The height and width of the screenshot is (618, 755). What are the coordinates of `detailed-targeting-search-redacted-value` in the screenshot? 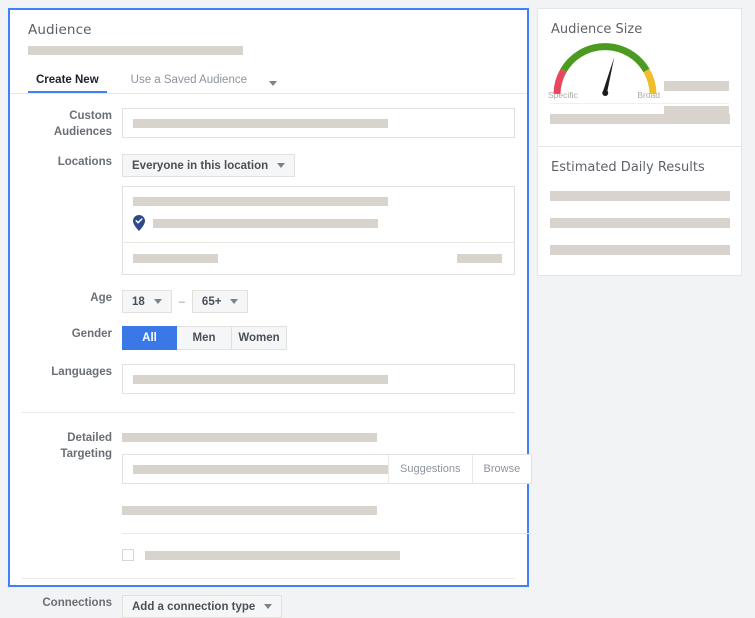 It's located at (260, 469).